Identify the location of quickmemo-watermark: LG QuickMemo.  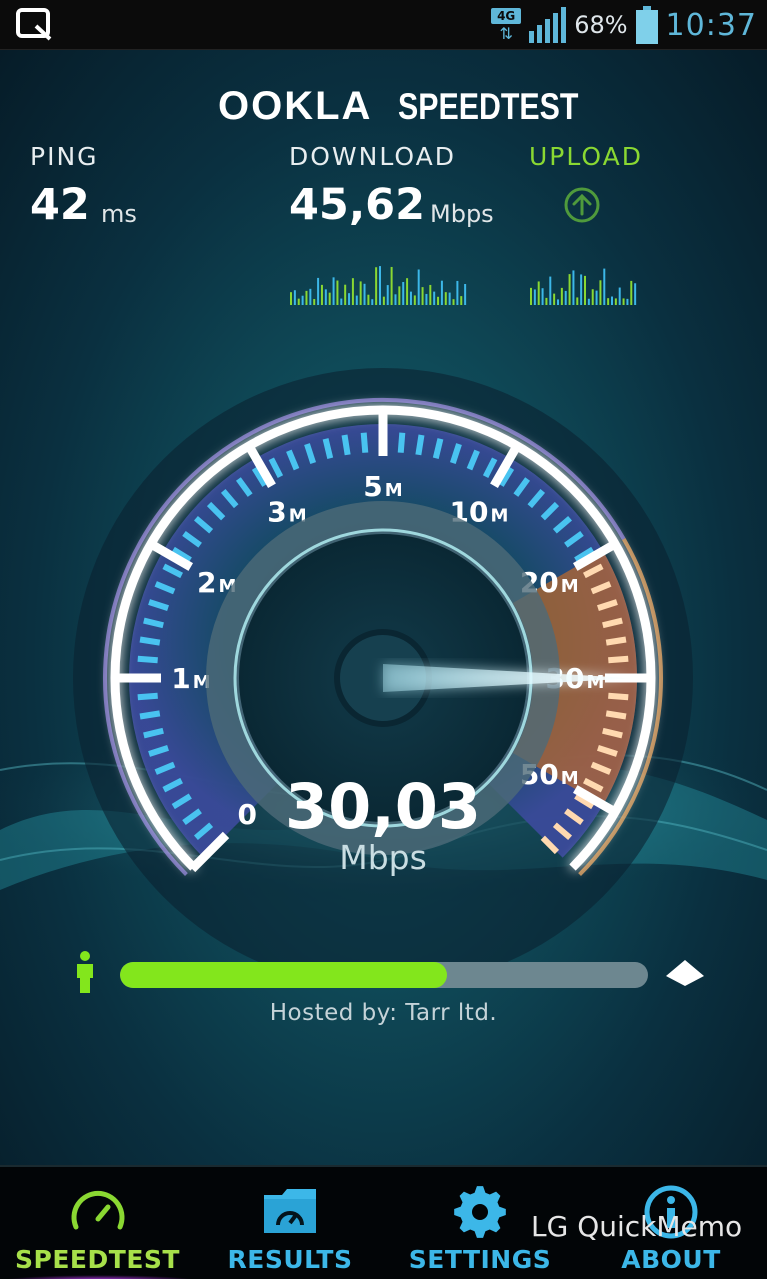
(637, 1226).